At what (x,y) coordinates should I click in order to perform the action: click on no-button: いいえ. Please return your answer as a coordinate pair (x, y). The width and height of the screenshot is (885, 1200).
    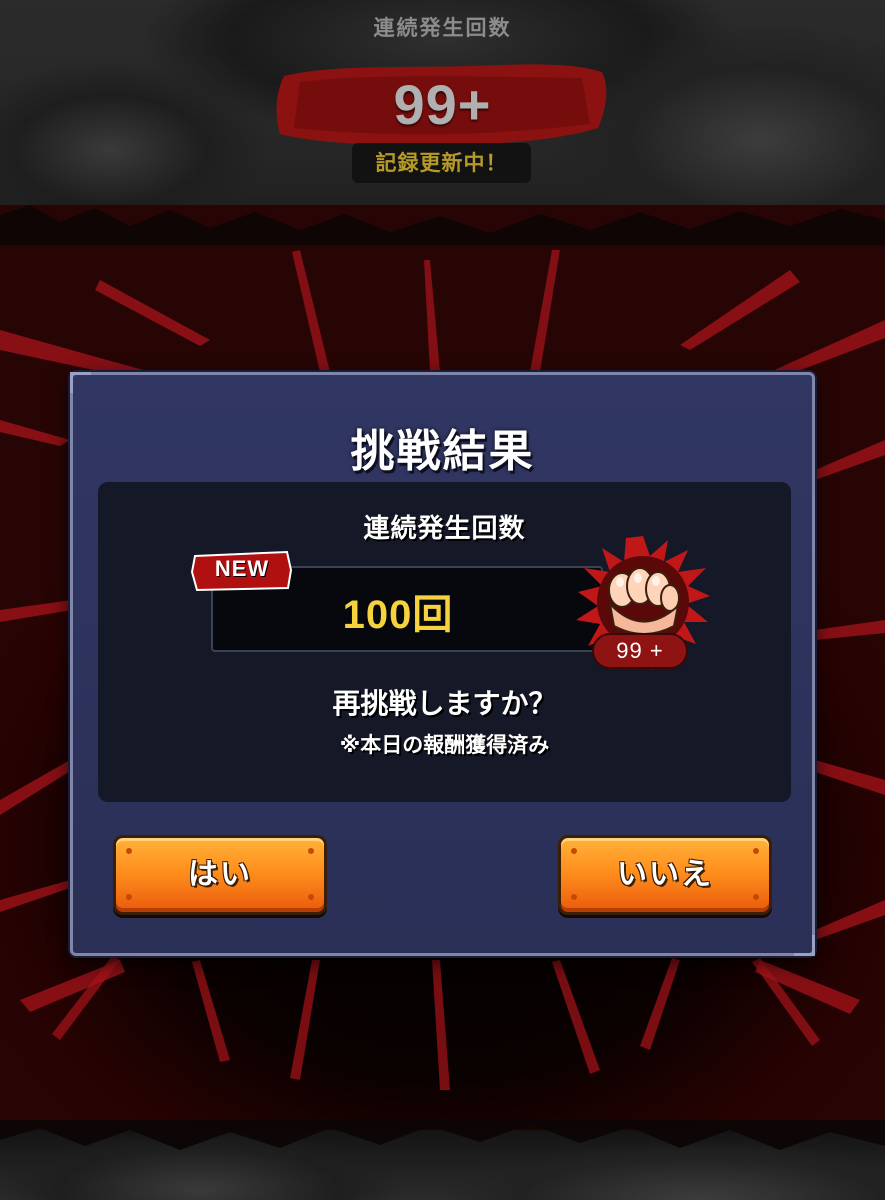
    Looking at the image, I should click on (665, 875).